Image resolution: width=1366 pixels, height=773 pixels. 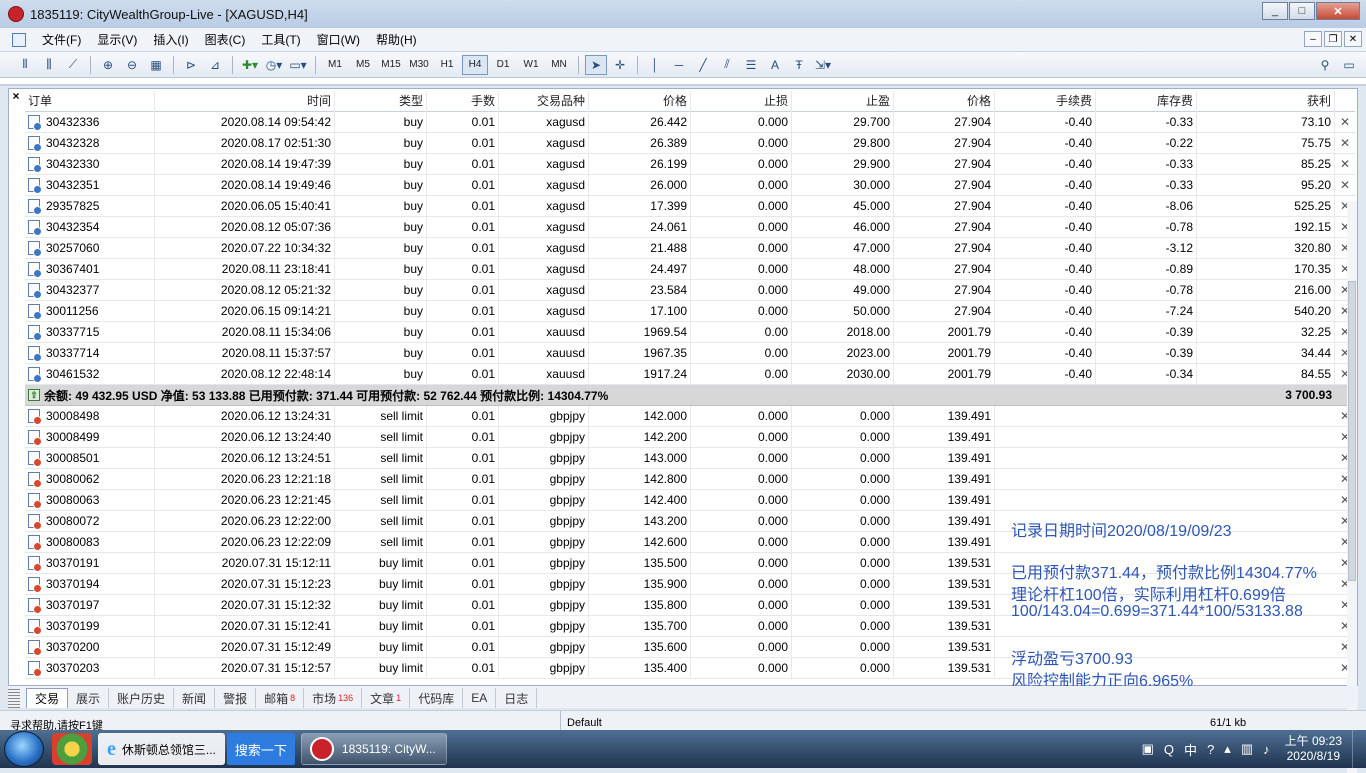 What do you see at coordinates (1266, 101) in the screenshot?
I see `column-header: 获利` at bounding box center [1266, 101].